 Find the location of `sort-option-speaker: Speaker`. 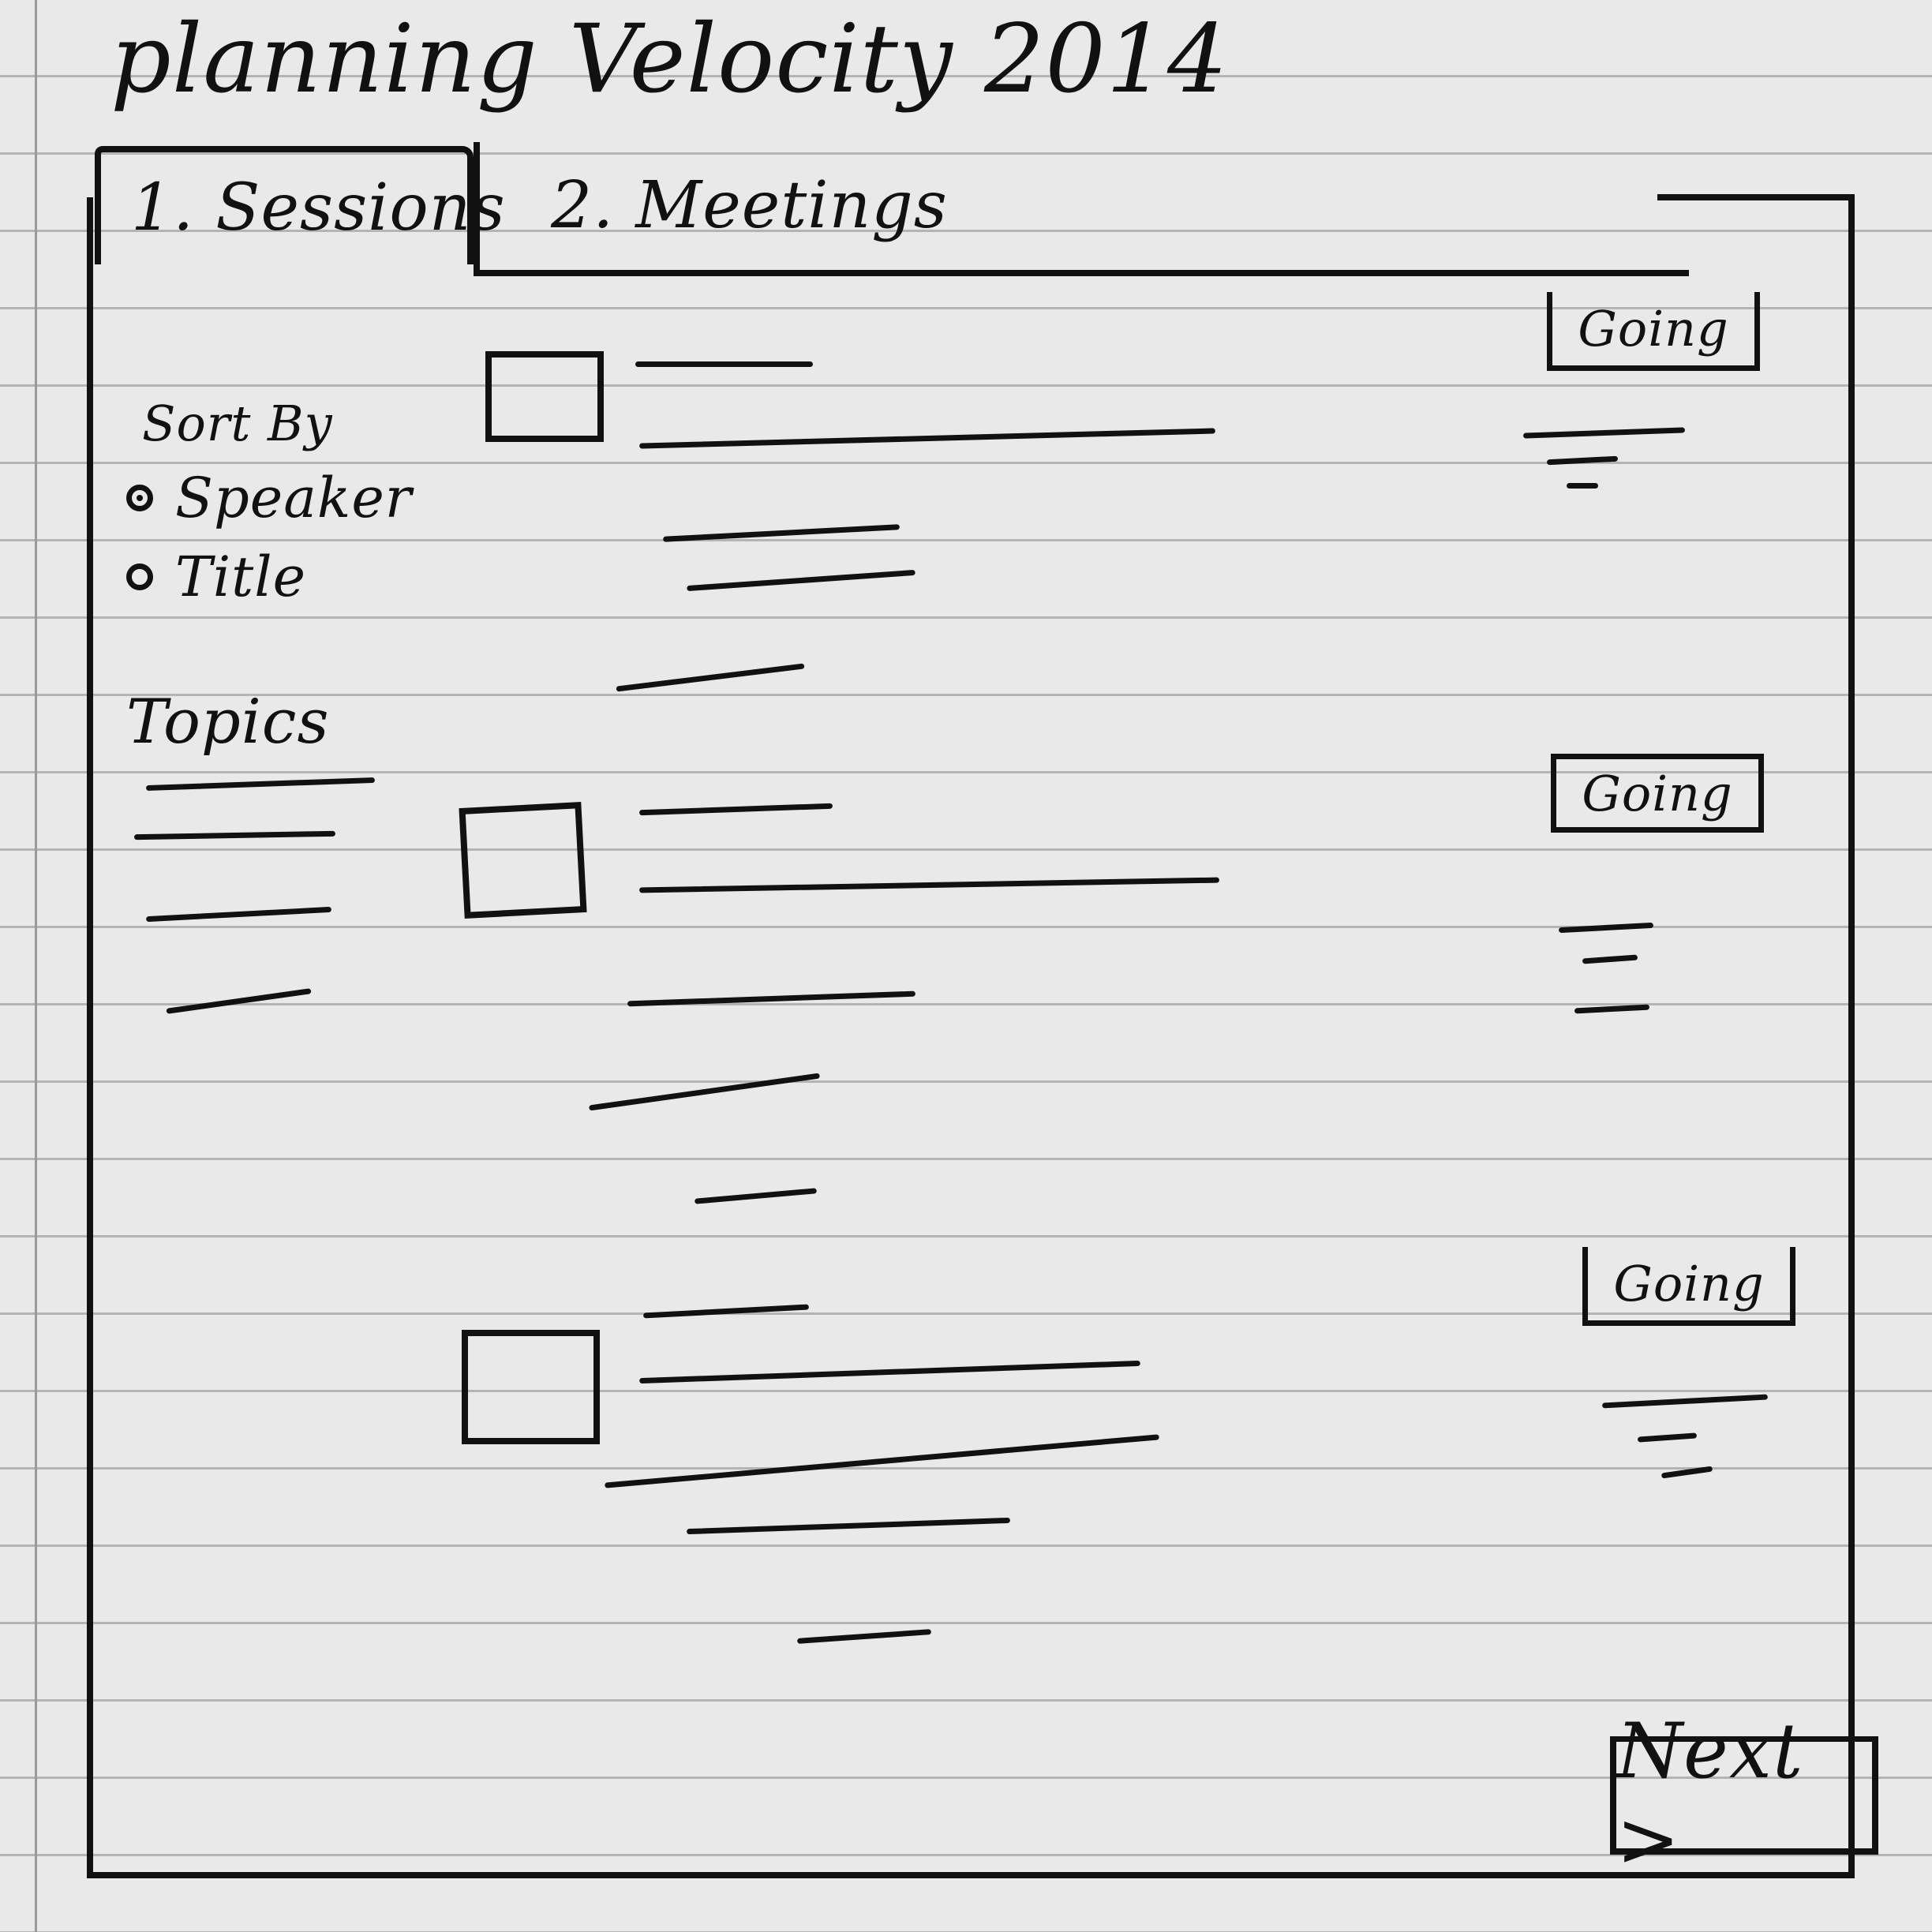

sort-option-speaker: Speaker is located at coordinates (269, 498).